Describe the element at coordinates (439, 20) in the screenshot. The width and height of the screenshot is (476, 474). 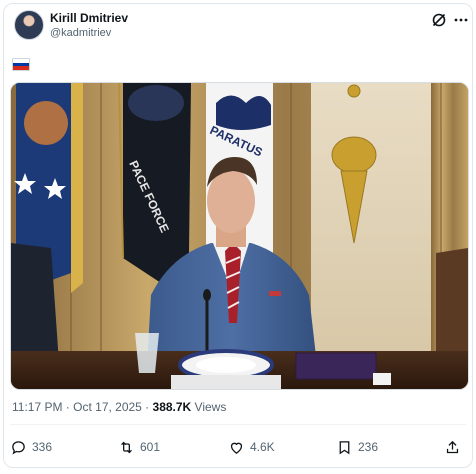
I see `grok-icon` at that location.